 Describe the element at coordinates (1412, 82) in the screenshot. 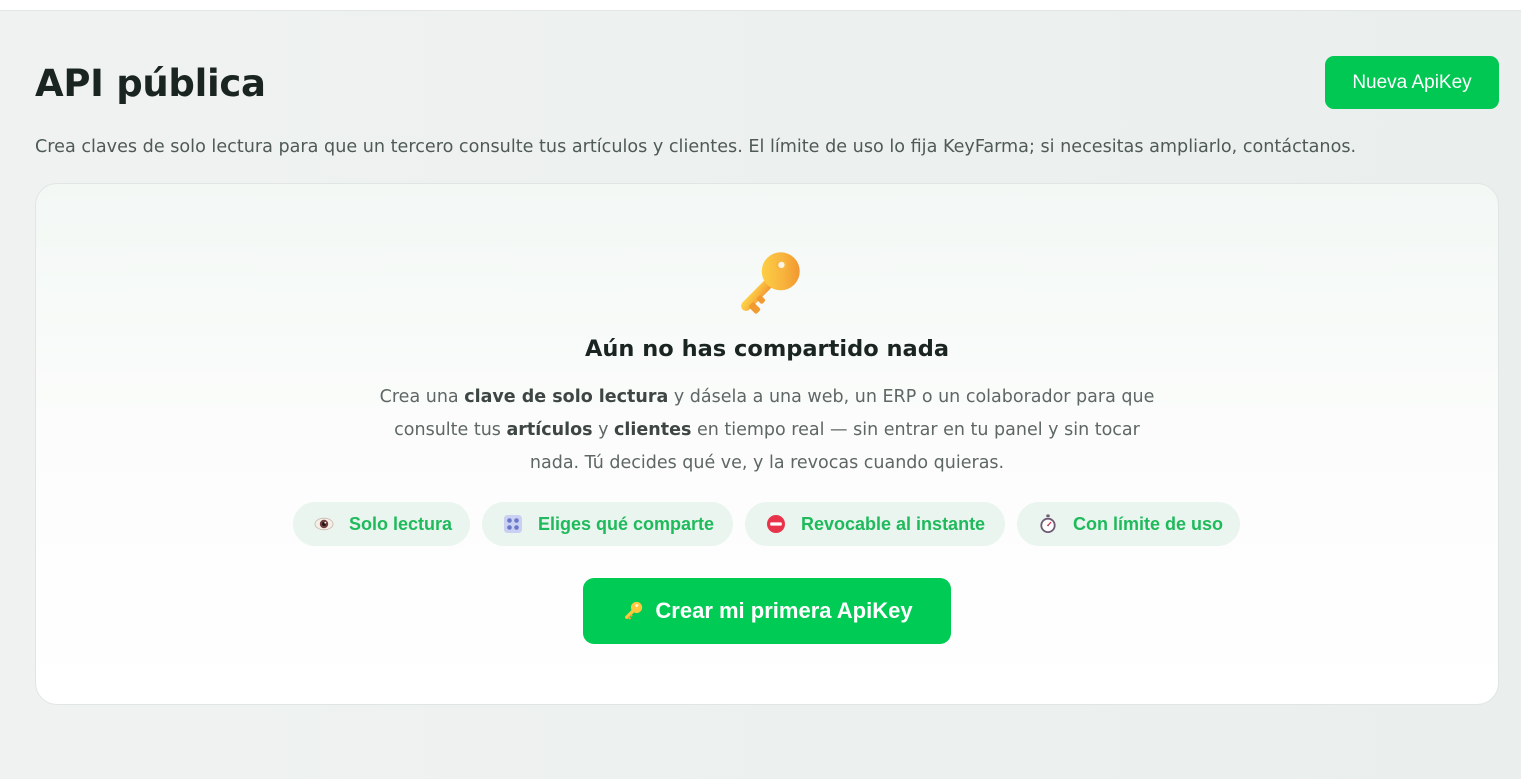

I see `new-apikey-button: Nueva ApiKey` at that location.